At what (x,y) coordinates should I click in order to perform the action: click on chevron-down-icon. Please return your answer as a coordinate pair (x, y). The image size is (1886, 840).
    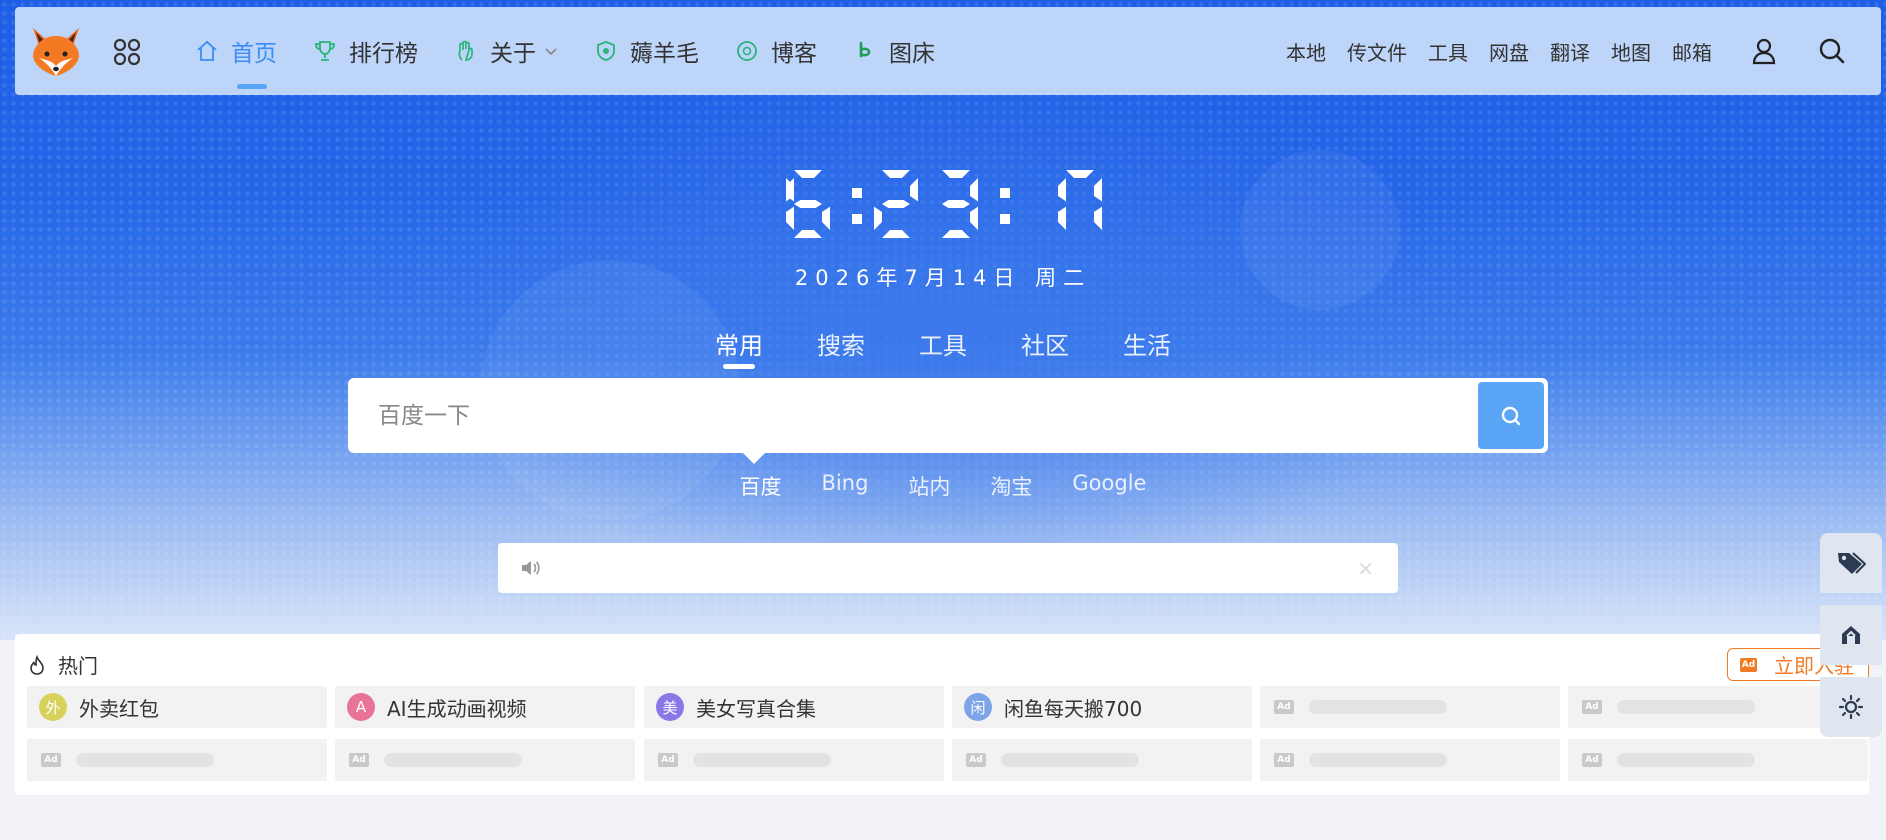
    Looking at the image, I should click on (551, 51).